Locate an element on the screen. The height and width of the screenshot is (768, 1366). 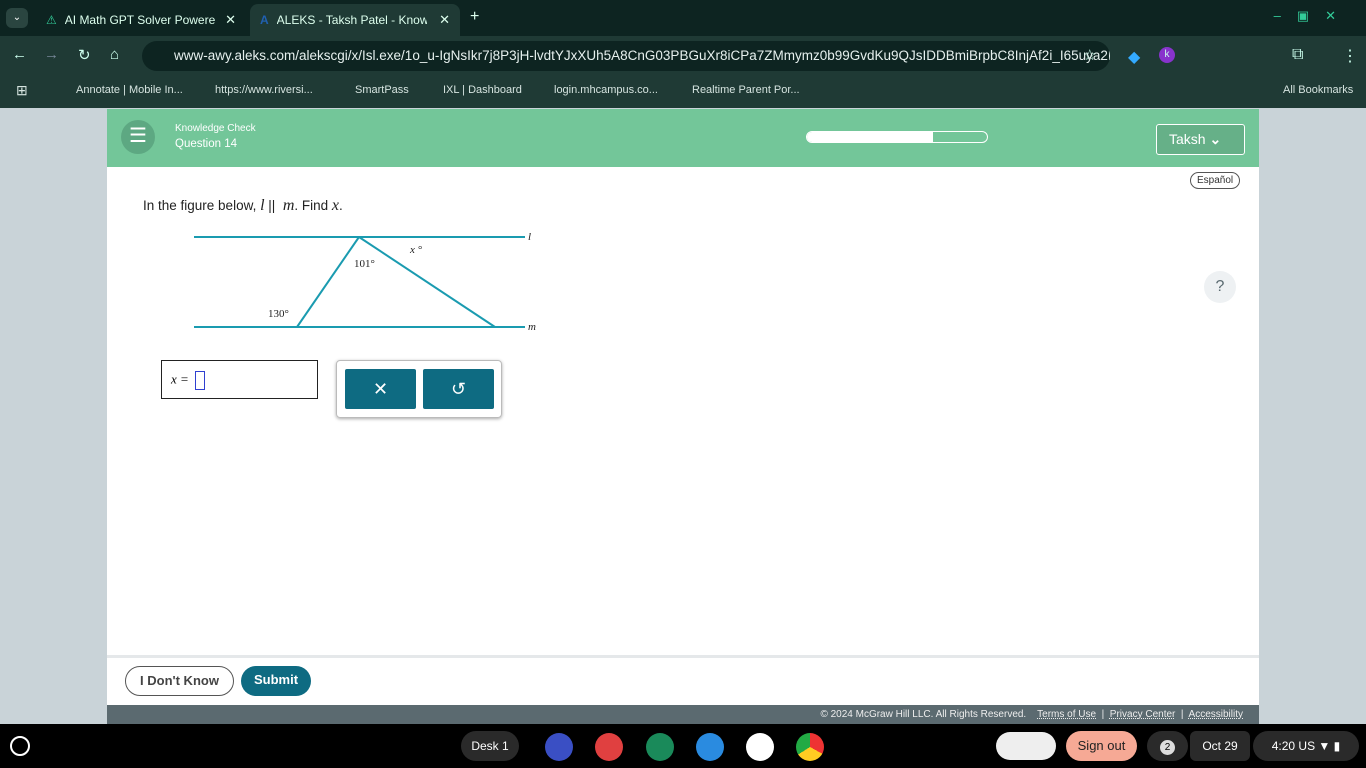
sign-out-button: Sign out is located at coordinates (1101, 746).